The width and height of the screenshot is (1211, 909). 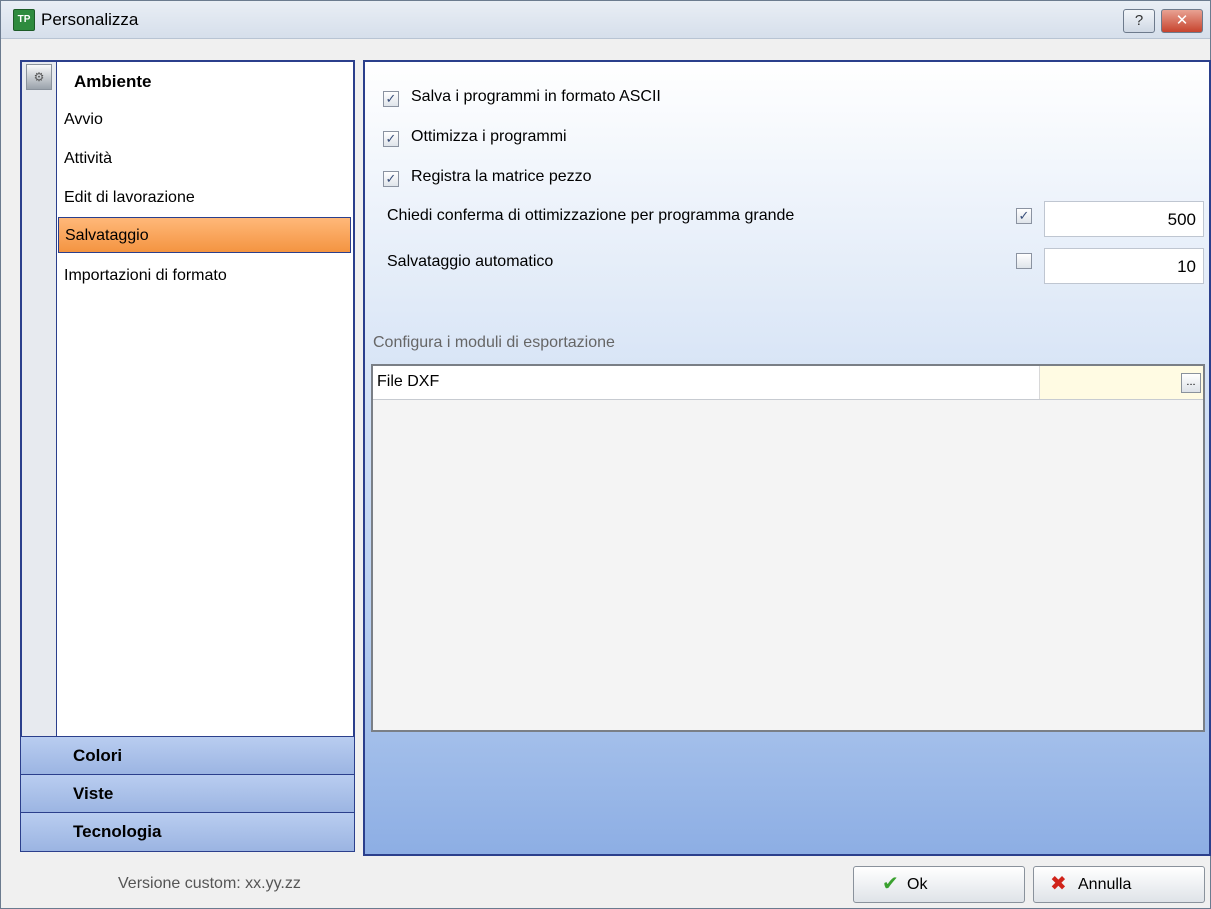 I want to click on option-ascii: ✓ Salva i programmi in formato ASCII, so click(x=522, y=97).